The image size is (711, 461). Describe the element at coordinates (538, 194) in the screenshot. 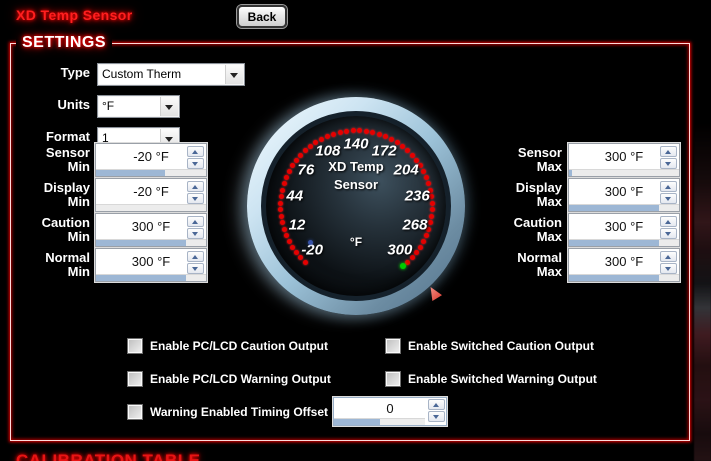

I see `display-max-label: Display Max` at that location.